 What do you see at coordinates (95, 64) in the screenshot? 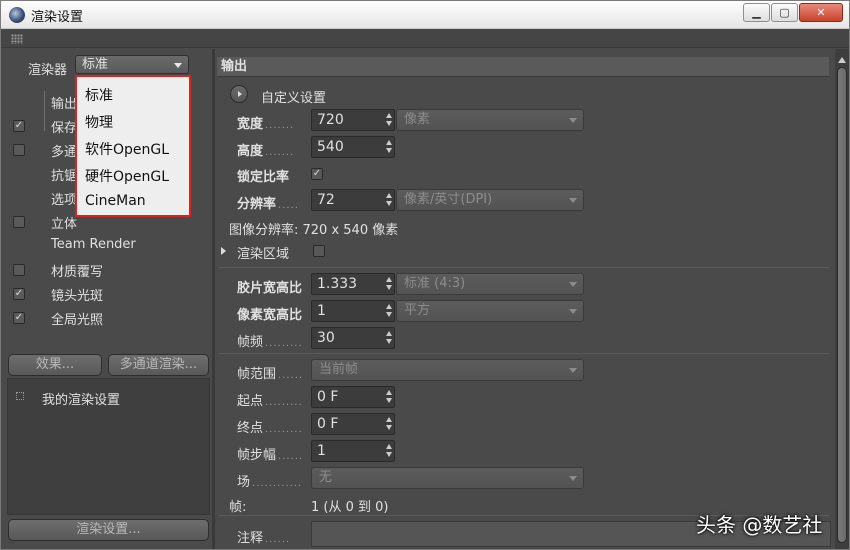
I see `renderer-select-value: 标准` at bounding box center [95, 64].